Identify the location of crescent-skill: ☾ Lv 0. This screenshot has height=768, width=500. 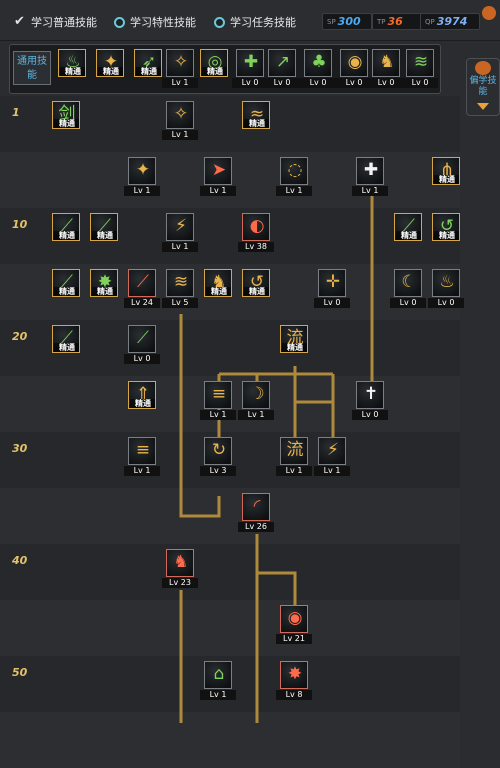
(408, 288).